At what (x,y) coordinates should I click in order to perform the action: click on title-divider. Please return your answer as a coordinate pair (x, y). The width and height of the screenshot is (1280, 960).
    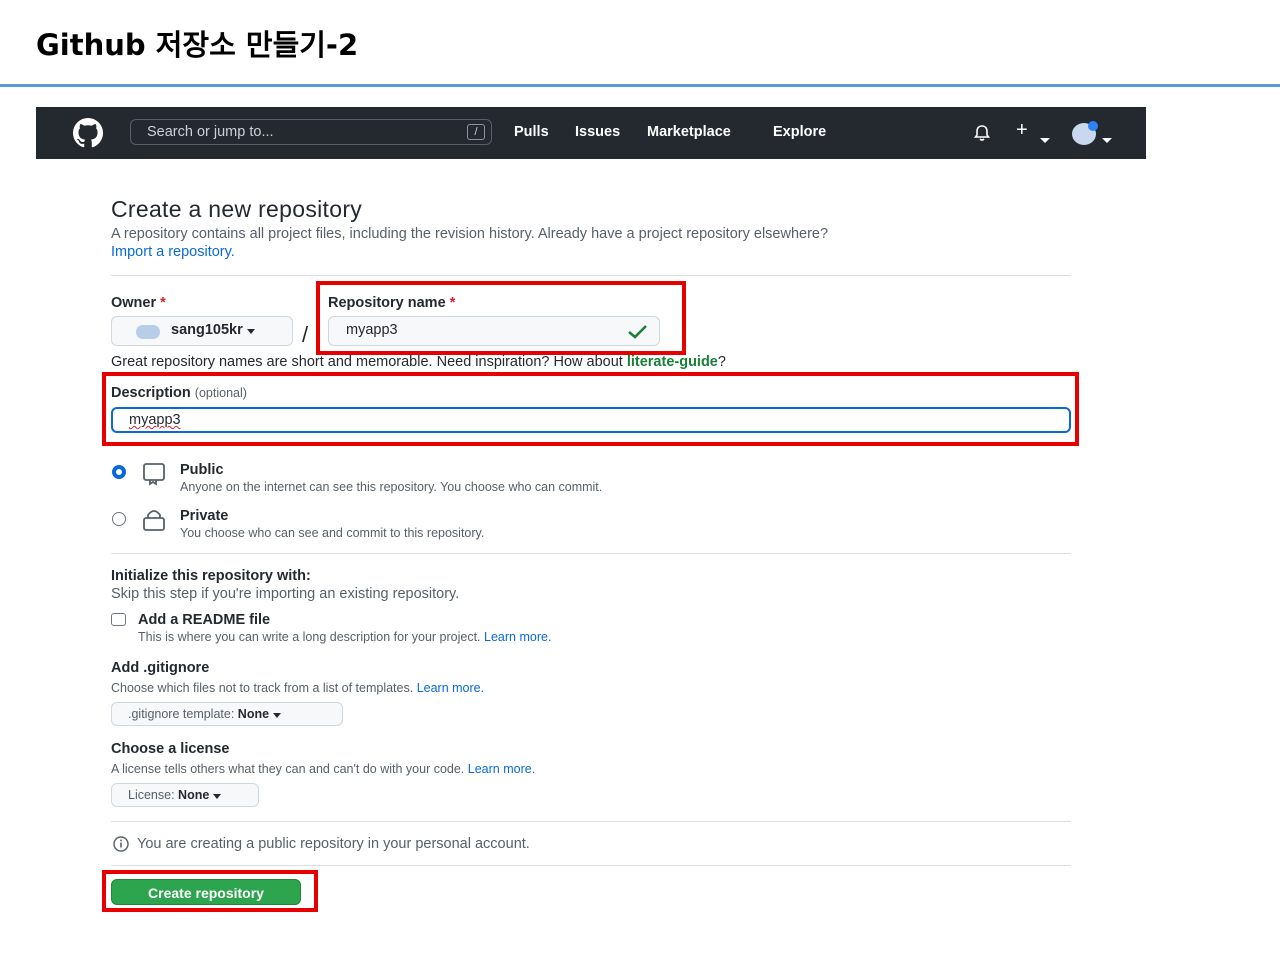
    Looking at the image, I should click on (640, 85).